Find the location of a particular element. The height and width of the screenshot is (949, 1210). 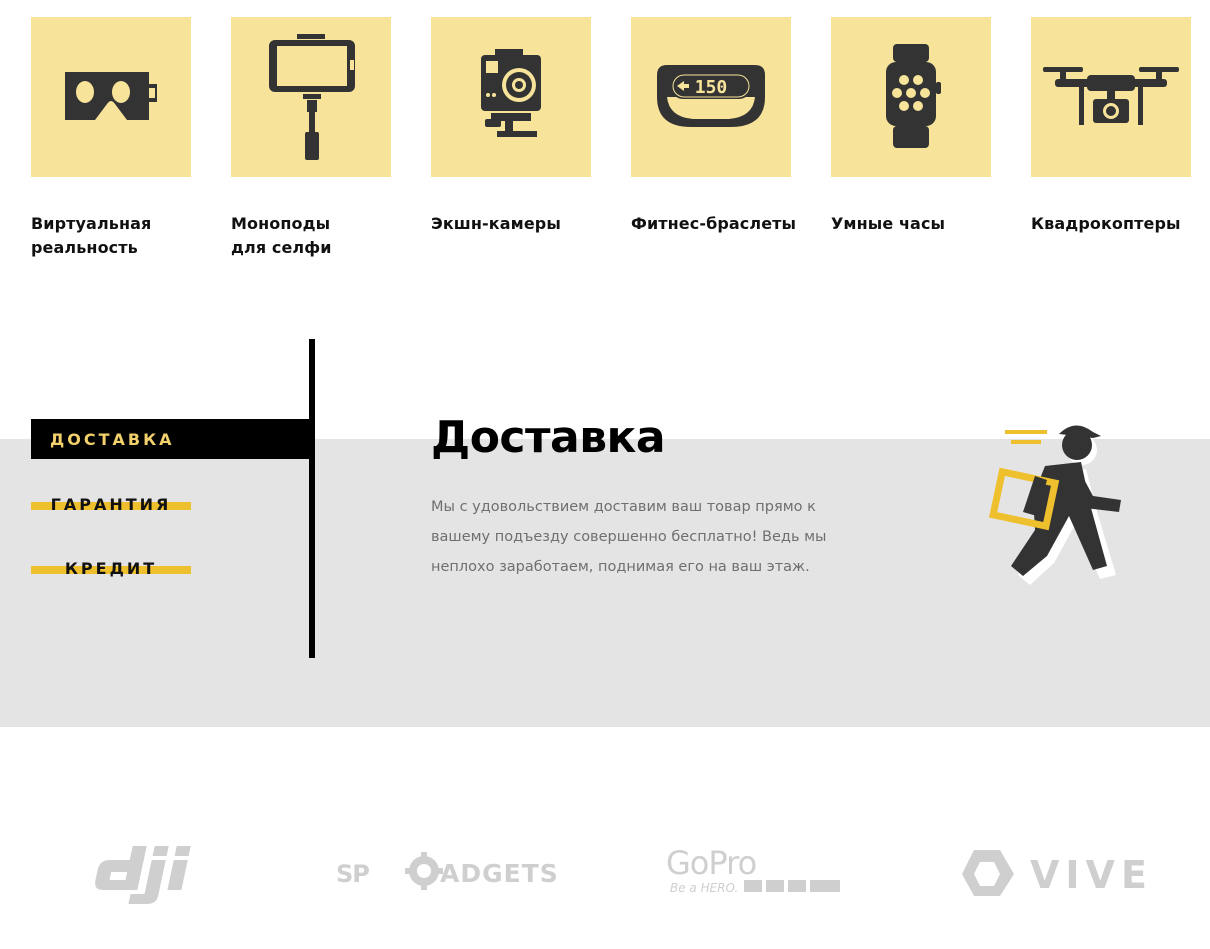

tab-warranty: ГАРАНТИЯ is located at coordinates (111, 504).